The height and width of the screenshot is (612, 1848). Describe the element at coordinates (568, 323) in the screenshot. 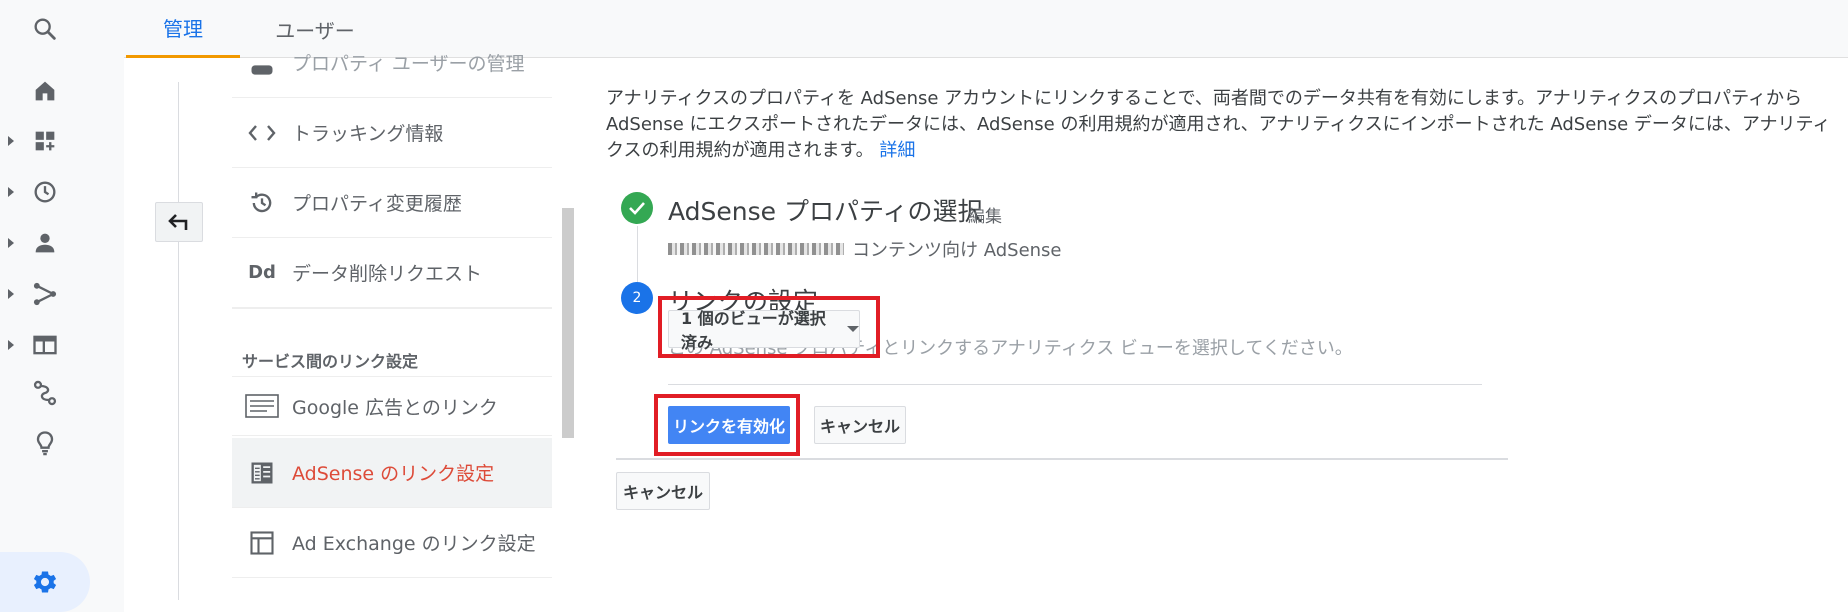

I see `menu-scrollbar` at that location.